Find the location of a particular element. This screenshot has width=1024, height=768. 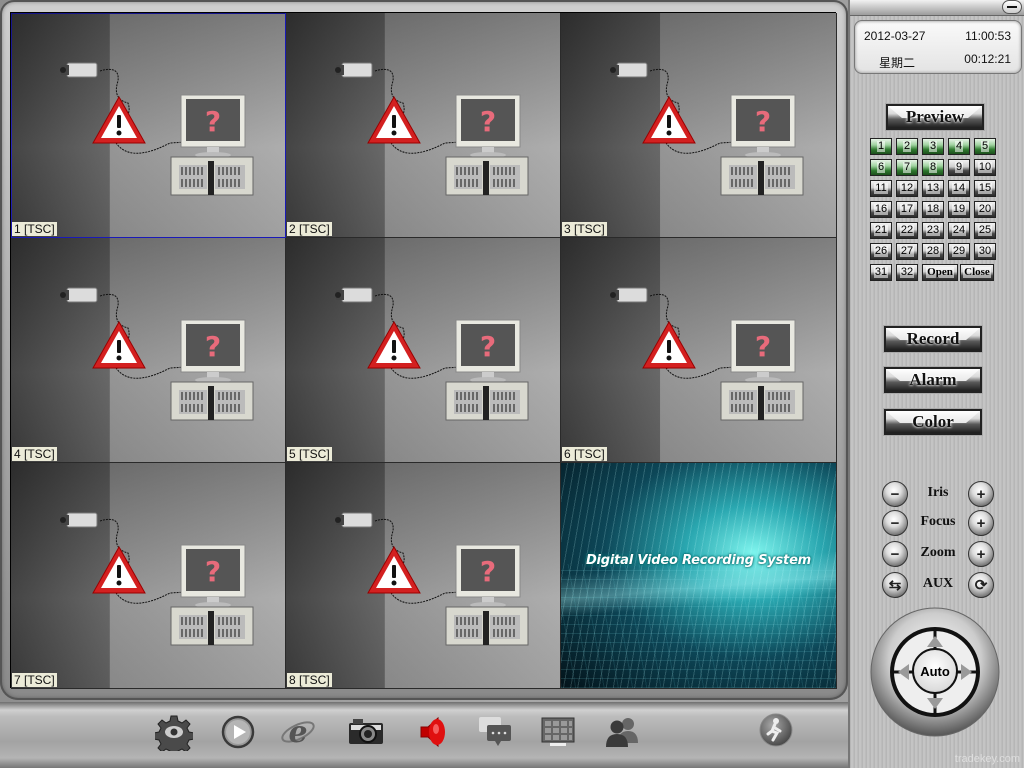

iris-decrease-button: − is located at coordinates (895, 494).